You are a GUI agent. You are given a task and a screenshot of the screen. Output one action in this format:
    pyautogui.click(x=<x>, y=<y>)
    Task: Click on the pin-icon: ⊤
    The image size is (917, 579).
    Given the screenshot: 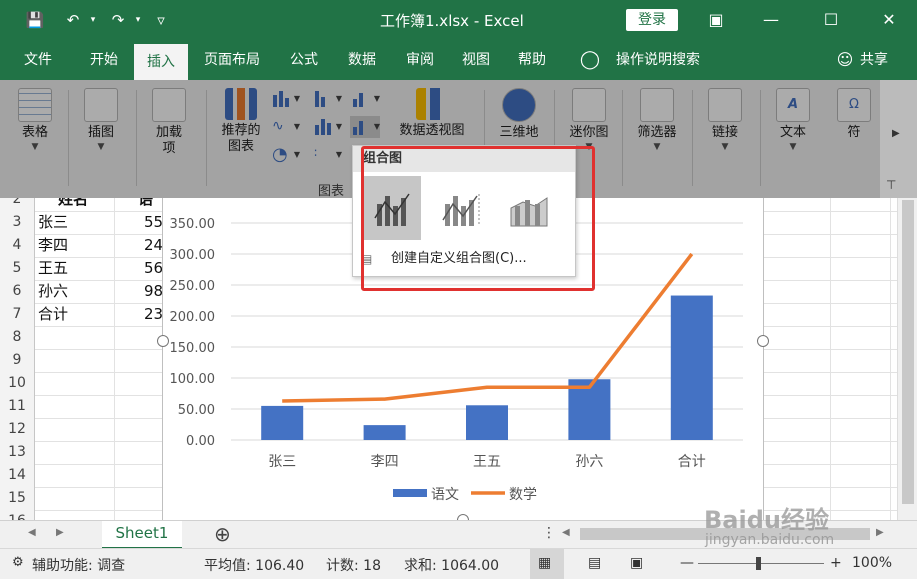 What is the action you would take?
    pyautogui.click(x=891, y=185)
    